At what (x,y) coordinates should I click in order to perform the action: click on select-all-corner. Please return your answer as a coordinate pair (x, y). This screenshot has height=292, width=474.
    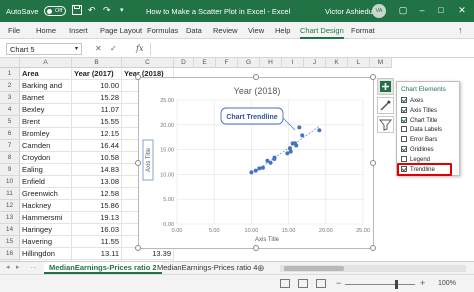
    Looking at the image, I should click on (10, 63).